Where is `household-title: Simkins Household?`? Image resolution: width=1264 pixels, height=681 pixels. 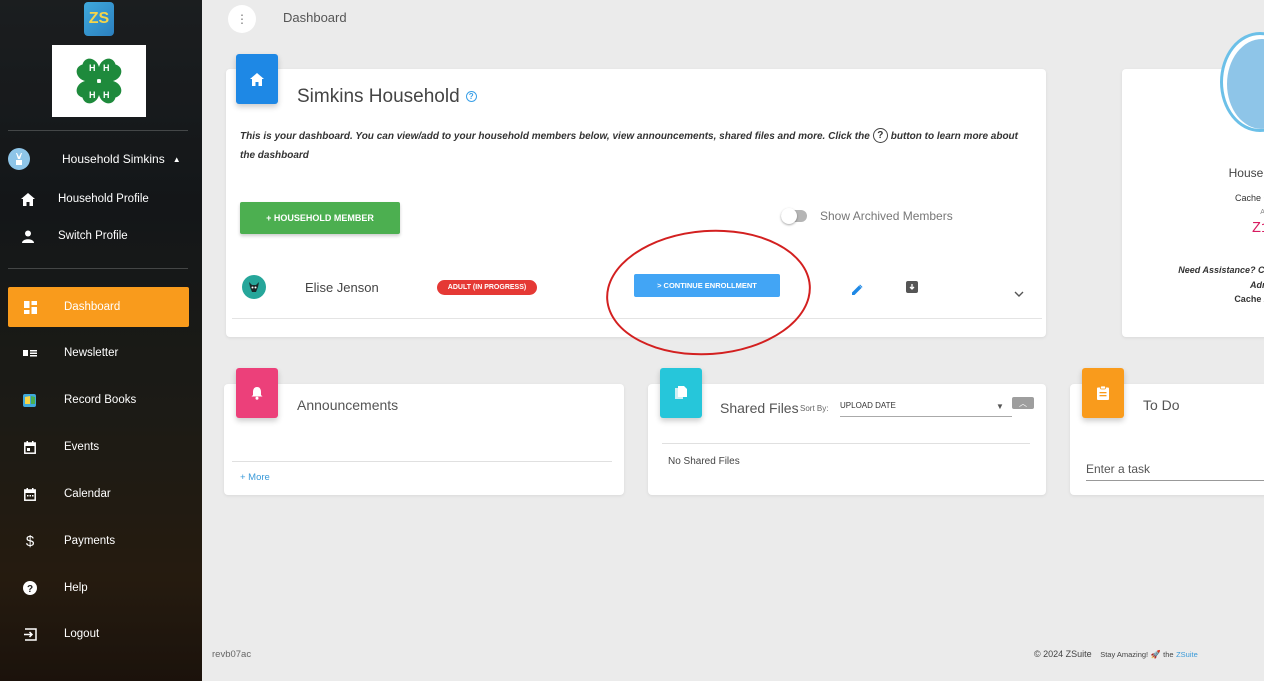 household-title: Simkins Household? is located at coordinates (387, 97).